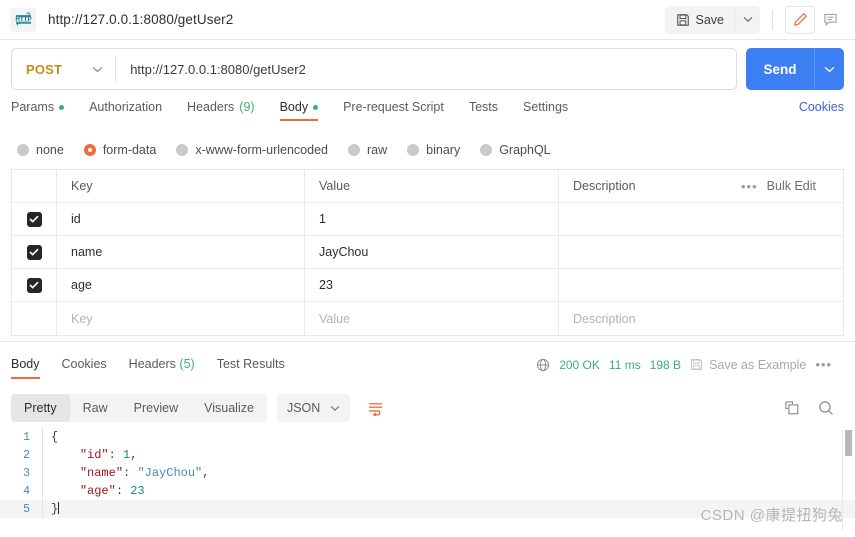 The width and height of the screenshot is (855, 537). Describe the element at coordinates (791, 186) in the screenshot. I see `bulk-edit-button: Bulk Edit` at that location.